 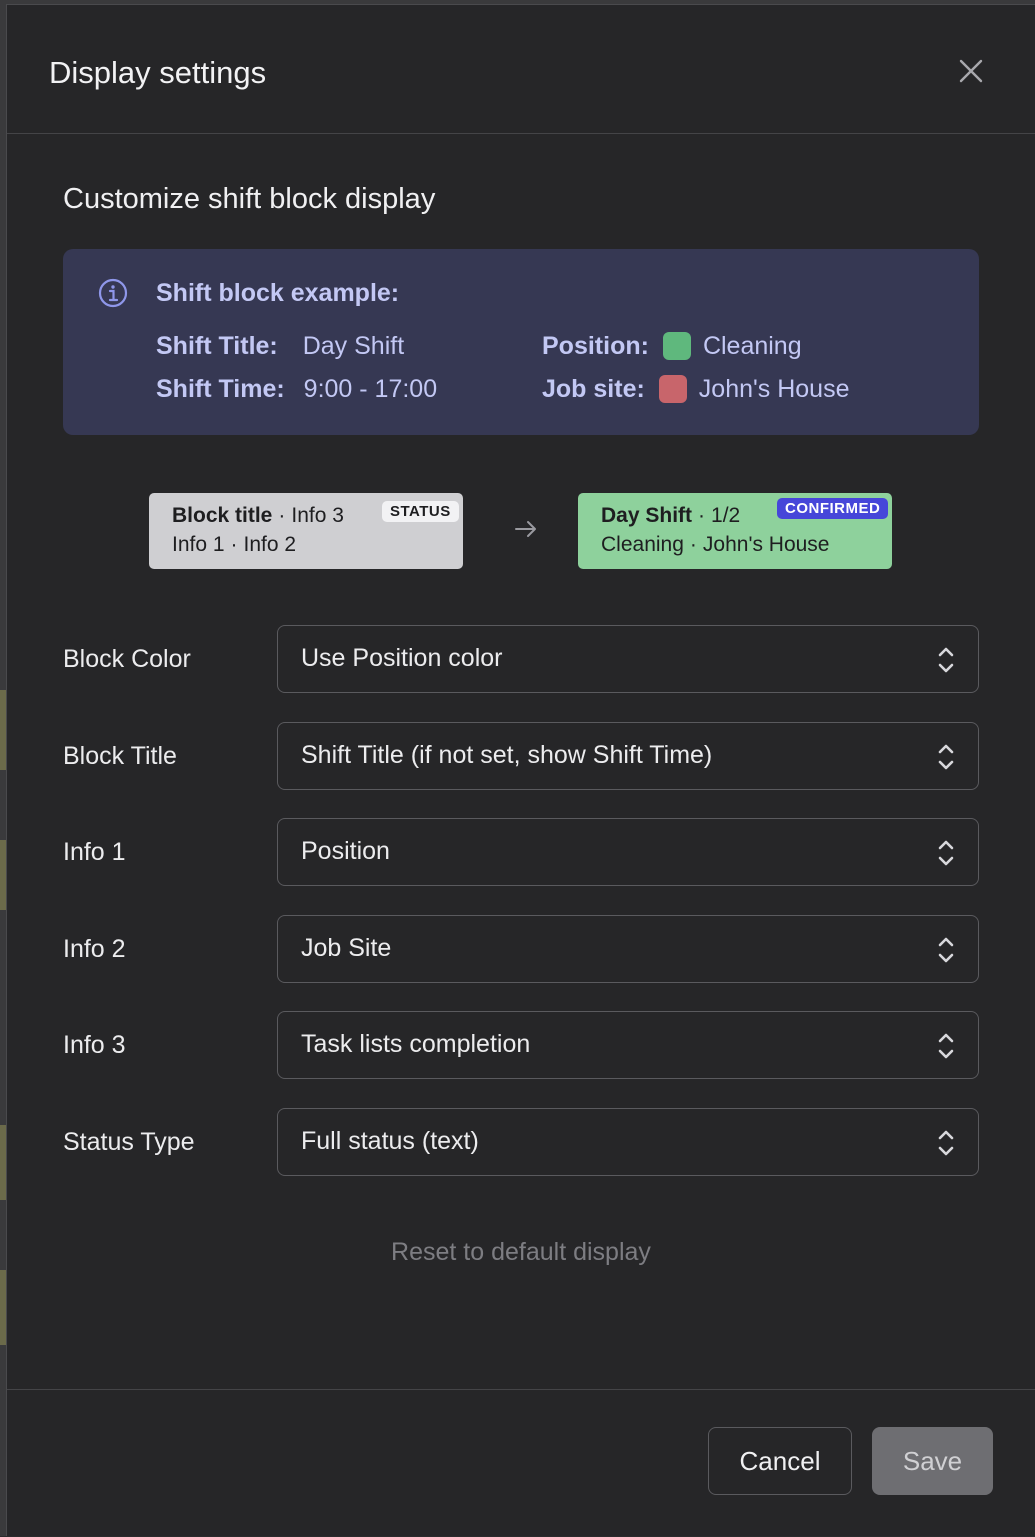 What do you see at coordinates (306, 531) in the screenshot?
I see `template-shift-block: Block title · Info 3 Info 1 · Info 2 STATUS` at bounding box center [306, 531].